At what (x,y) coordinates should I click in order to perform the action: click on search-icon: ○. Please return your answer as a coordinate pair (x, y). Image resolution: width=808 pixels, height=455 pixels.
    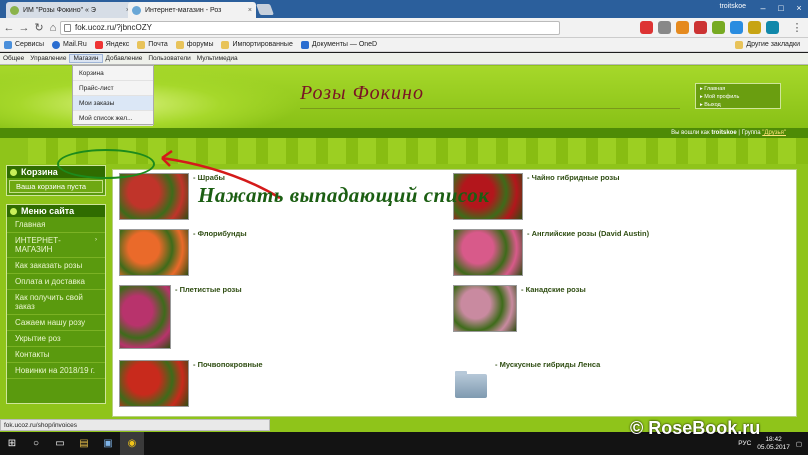
    Looking at the image, I should click on (36, 443).